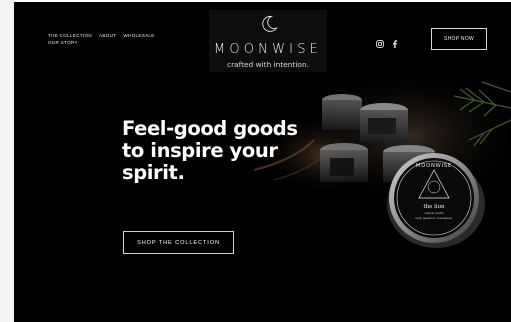 The width and height of the screenshot is (511, 322). What do you see at coordinates (70, 35) in the screenshot?
I see `nav-link-the-collection: THE COLLECTION` at bounding box center [70, 35].